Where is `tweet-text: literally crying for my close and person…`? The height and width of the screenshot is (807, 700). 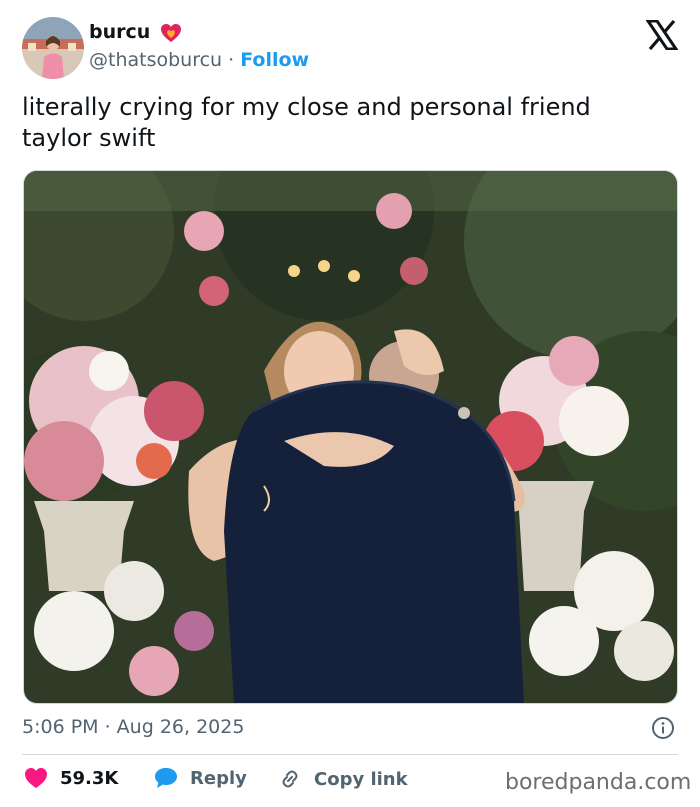
tweet-text: literally crying for my close and person… is located at coordinates (347, 123).